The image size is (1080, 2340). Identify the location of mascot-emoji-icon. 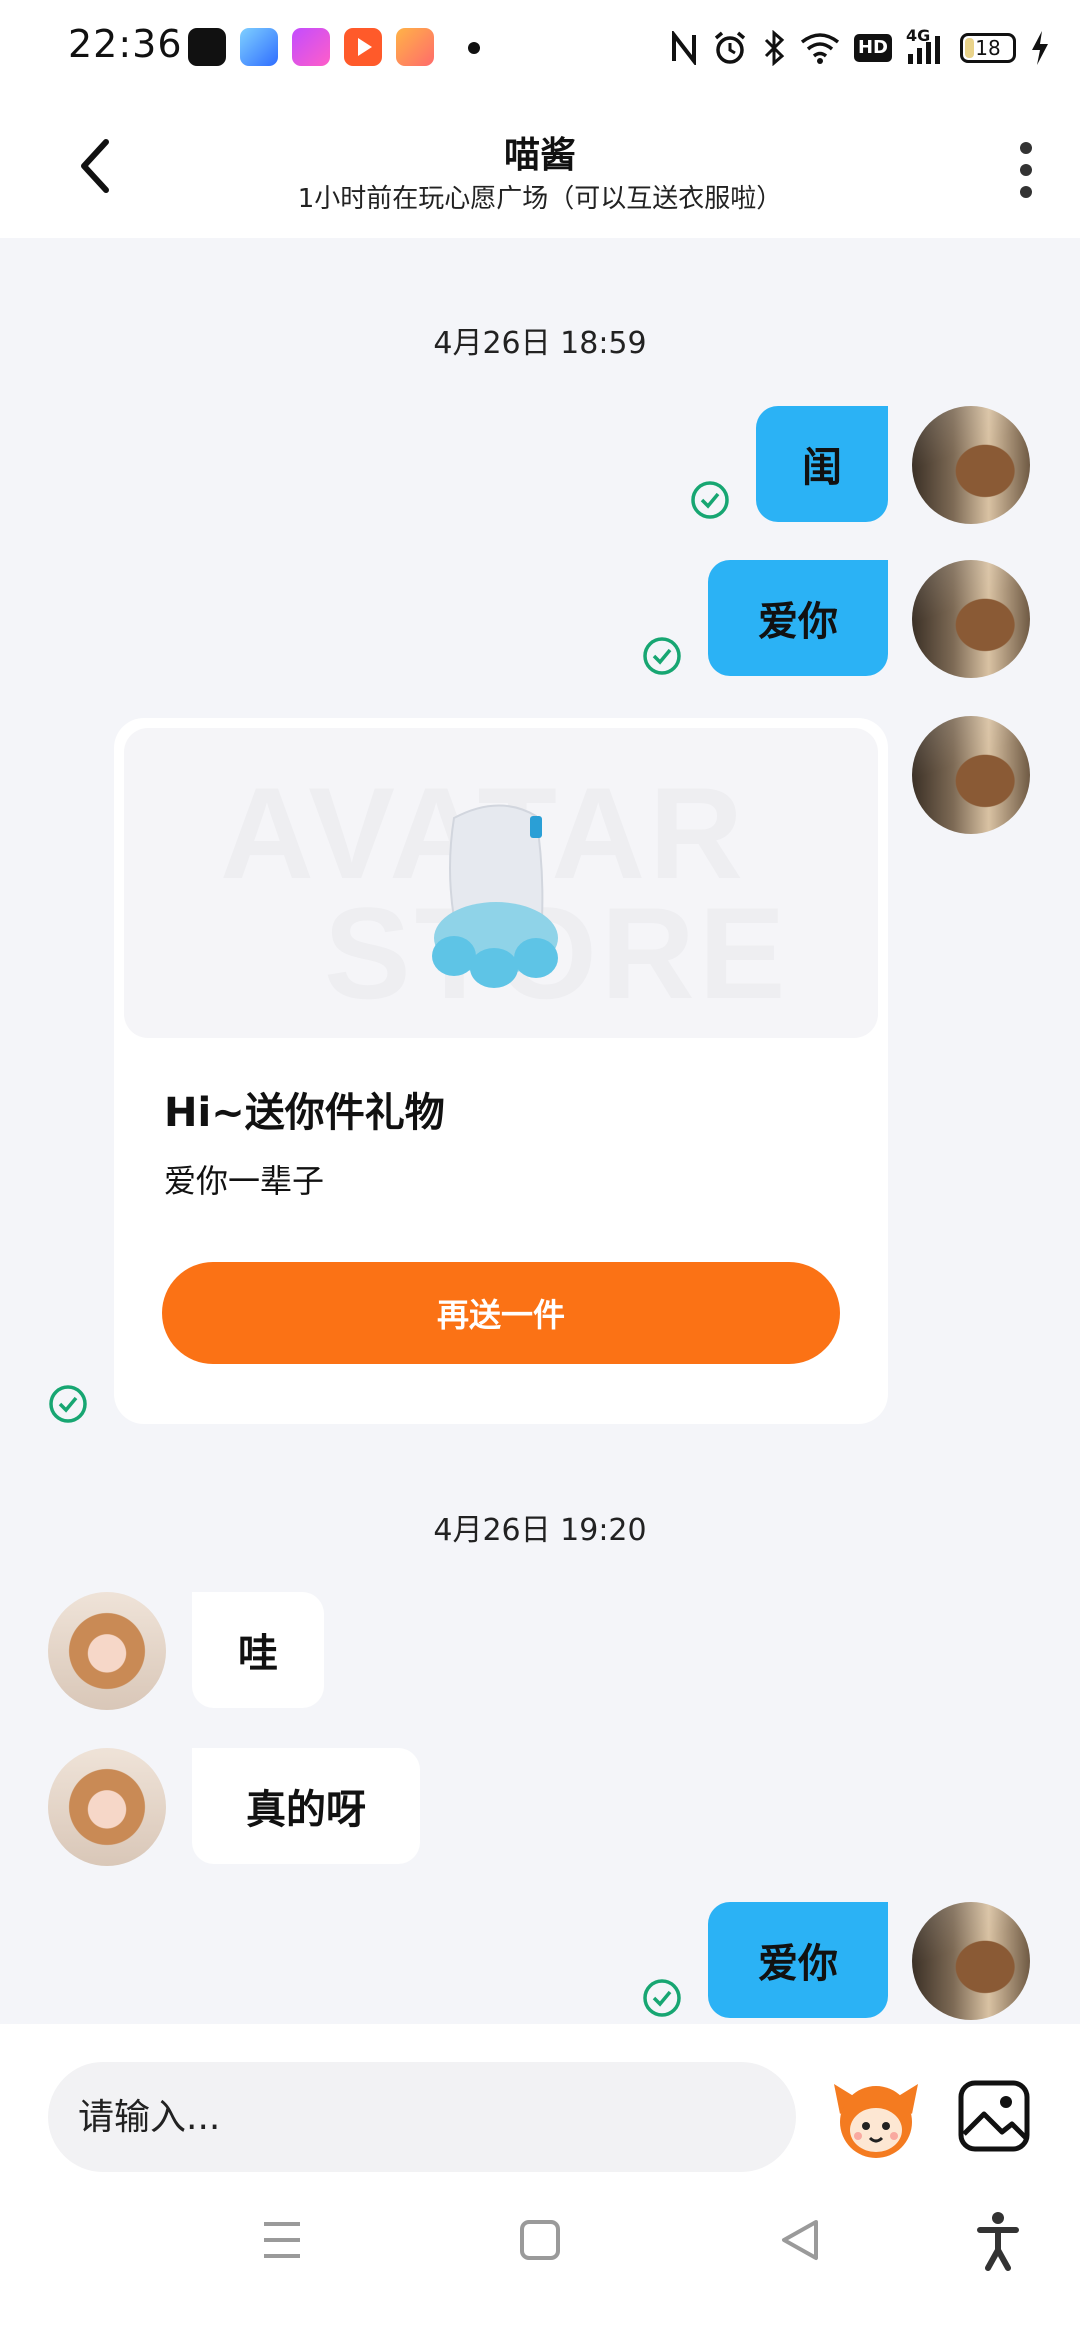
(876, 2121).